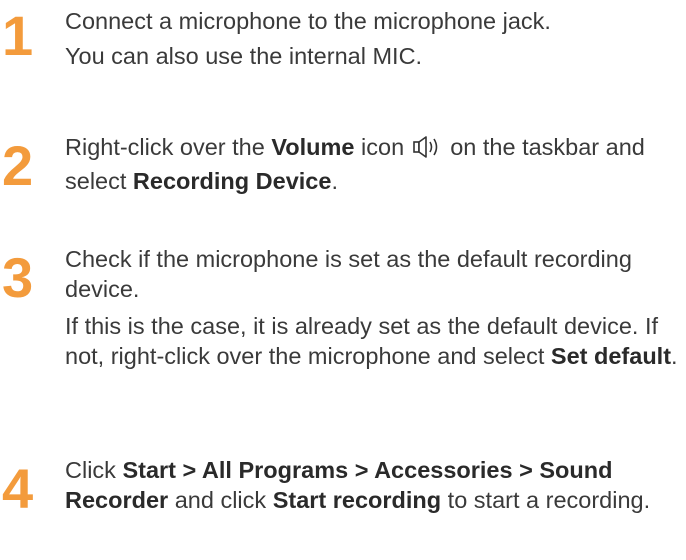  Describe the element at coordinates (17, 165) in the screenshot. I see `step-number: 2` at that location.